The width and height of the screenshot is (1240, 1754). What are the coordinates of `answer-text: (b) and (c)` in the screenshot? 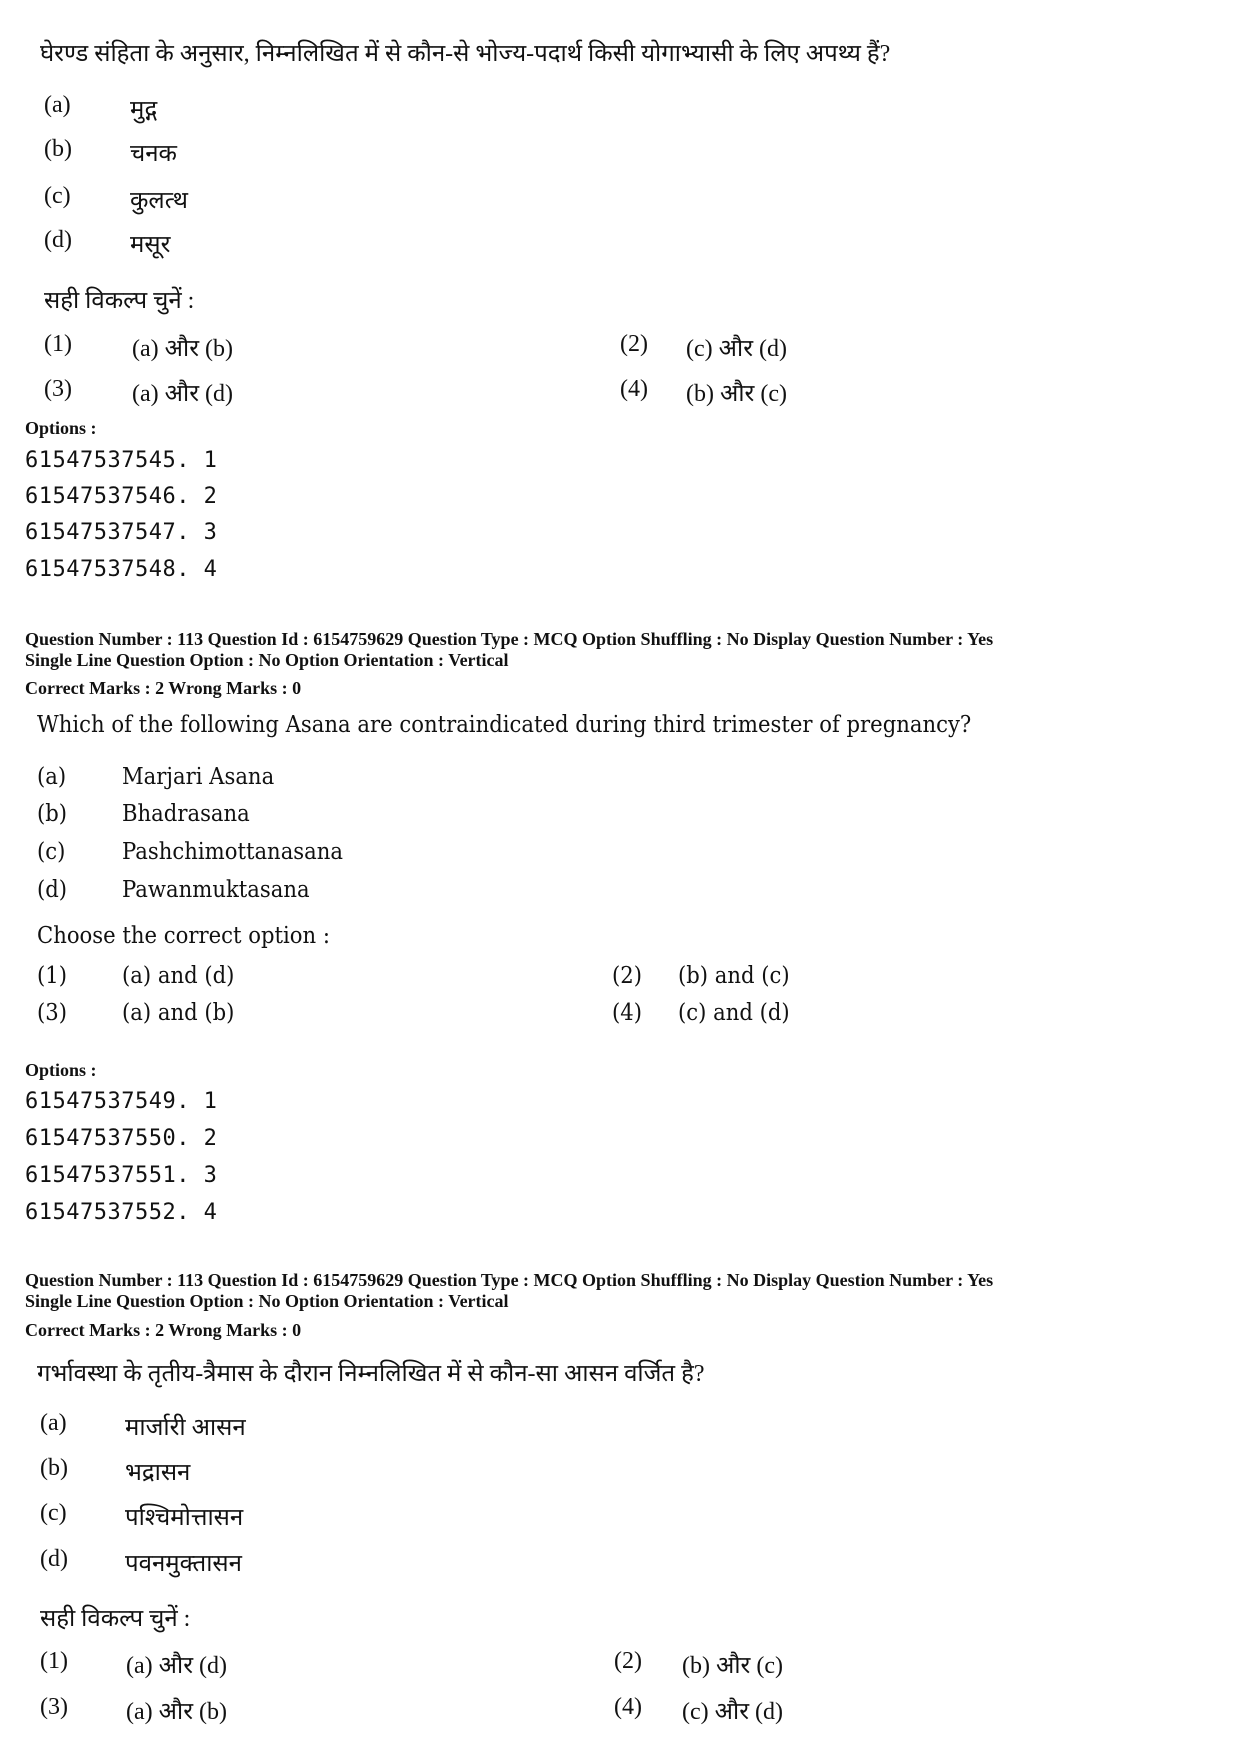 It's located at (734, 976).